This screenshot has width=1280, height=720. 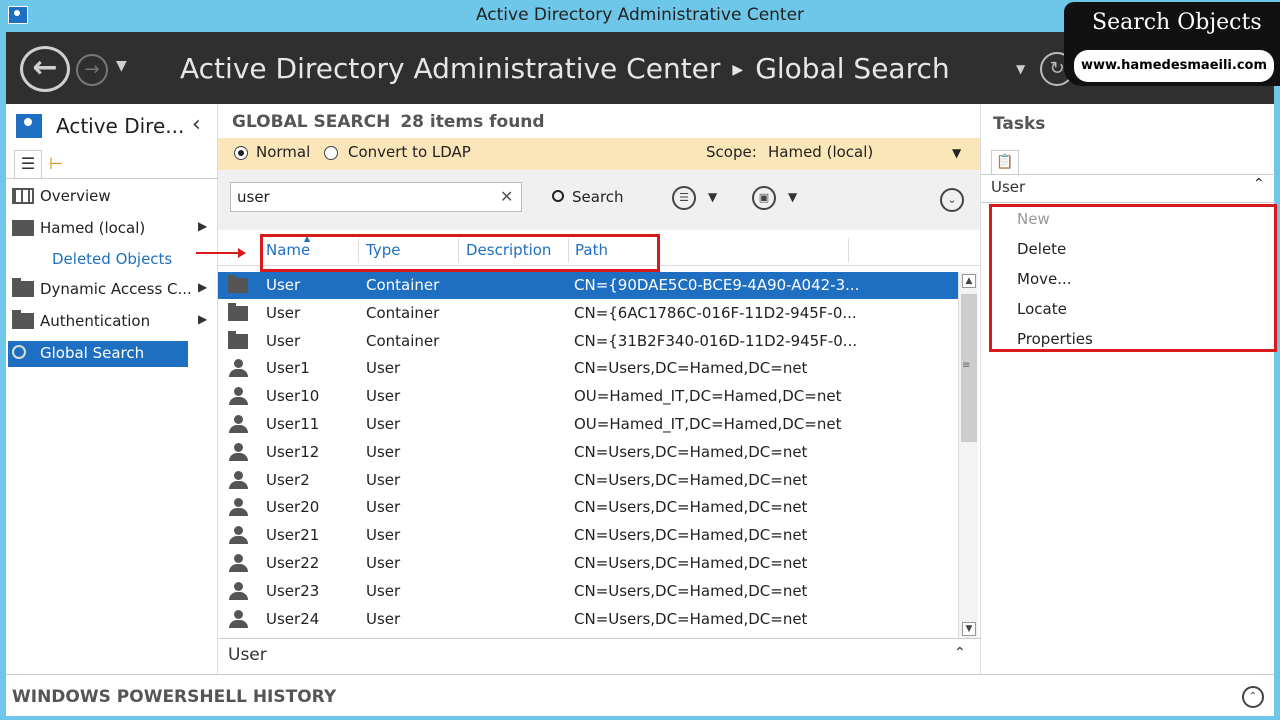 What do you see at coordinates (112, 259) in the screenshot?
I see `nav-item-deleted-objects: Deleted Objects` at bounding box center [112, 259].